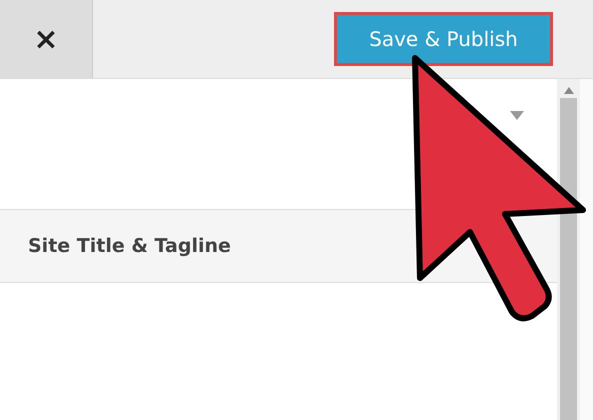  What do you see at coordinates (46, 39) in the screenshot?
I see `close-button: ×` at bounding box center [46, 39].